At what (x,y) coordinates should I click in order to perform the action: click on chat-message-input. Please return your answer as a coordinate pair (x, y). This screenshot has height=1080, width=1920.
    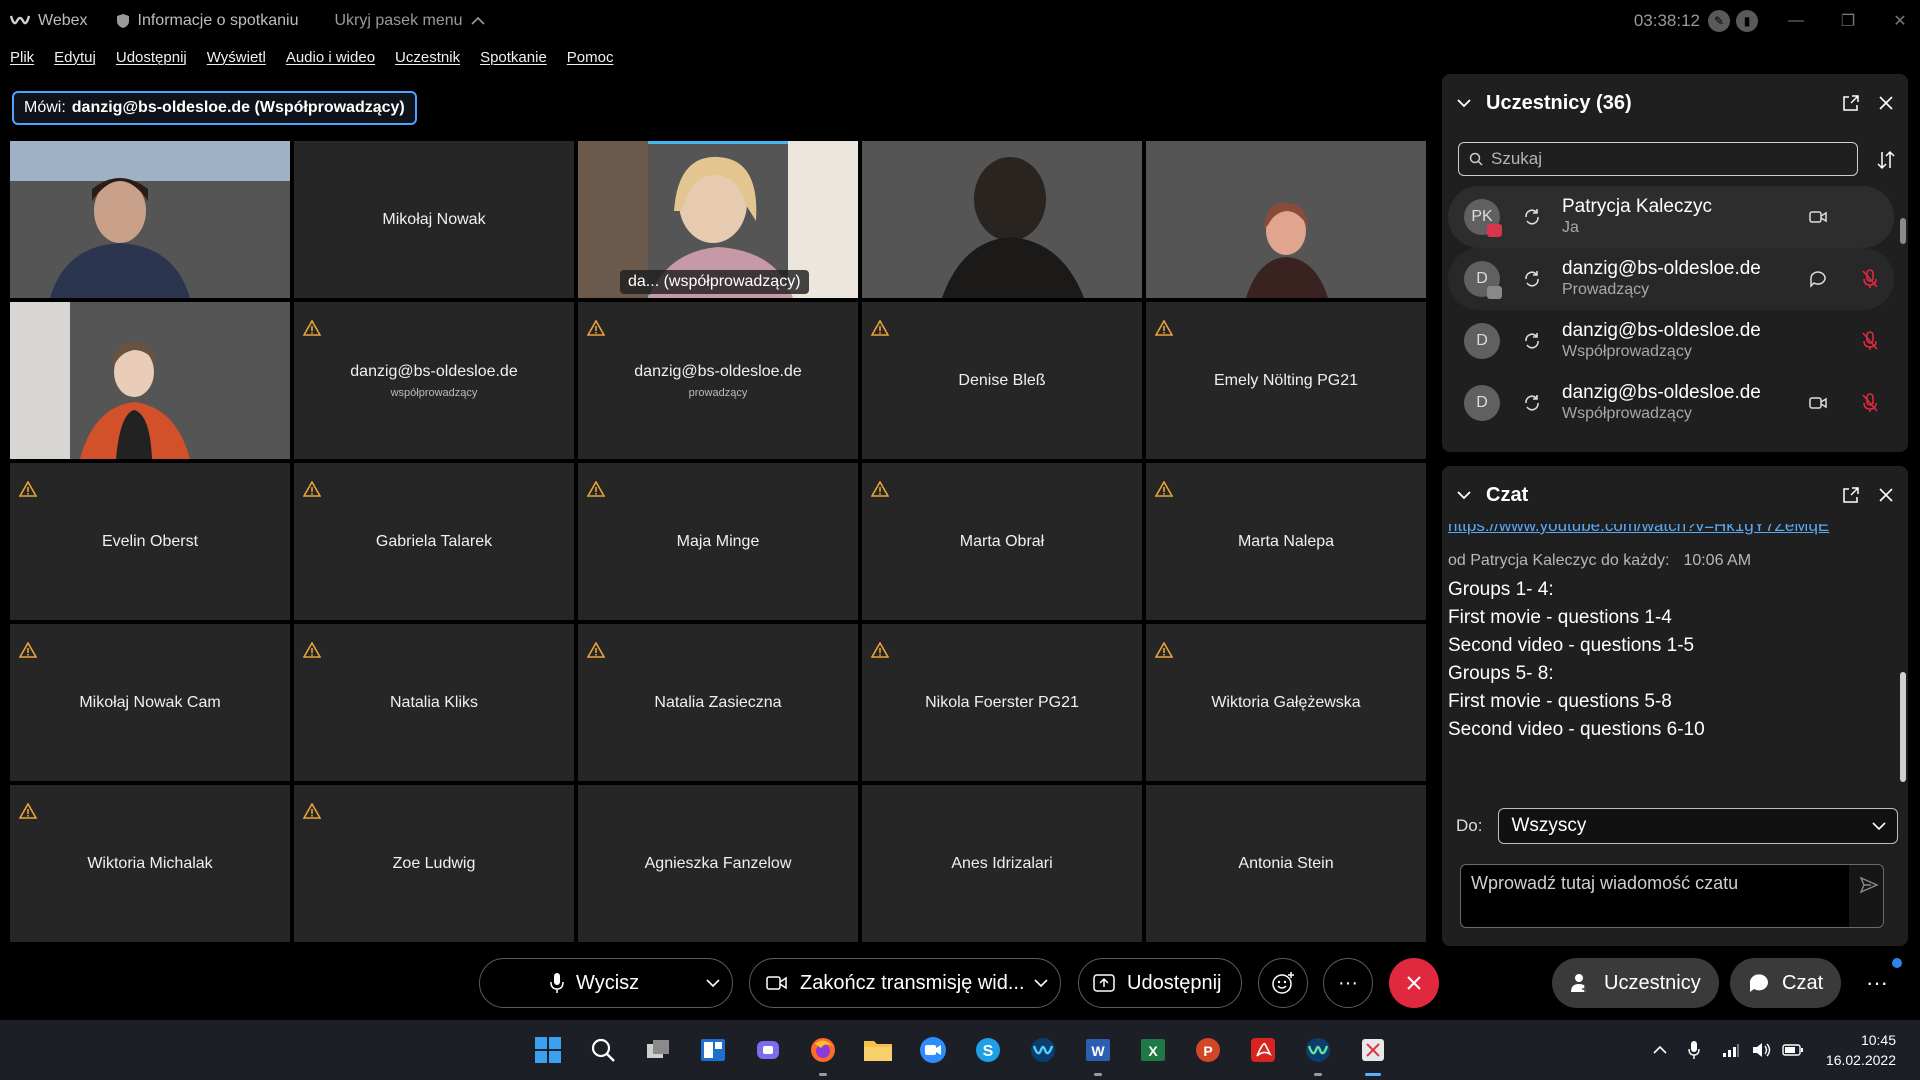
    Looking at the image, I should click on (1656, 897).